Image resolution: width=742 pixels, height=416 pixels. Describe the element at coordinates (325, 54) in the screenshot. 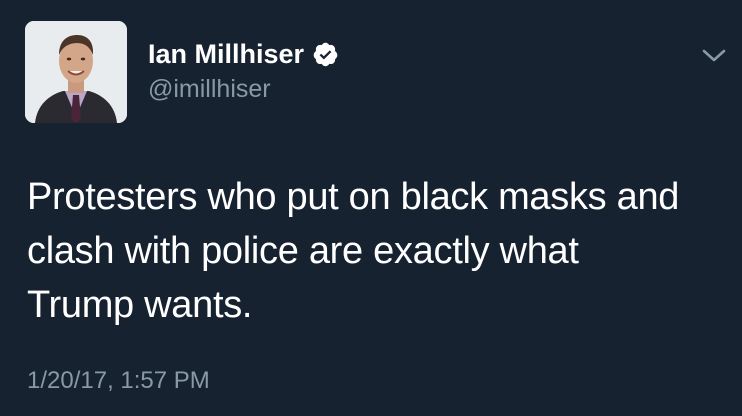

I see `verified-badge-icon` at that location.